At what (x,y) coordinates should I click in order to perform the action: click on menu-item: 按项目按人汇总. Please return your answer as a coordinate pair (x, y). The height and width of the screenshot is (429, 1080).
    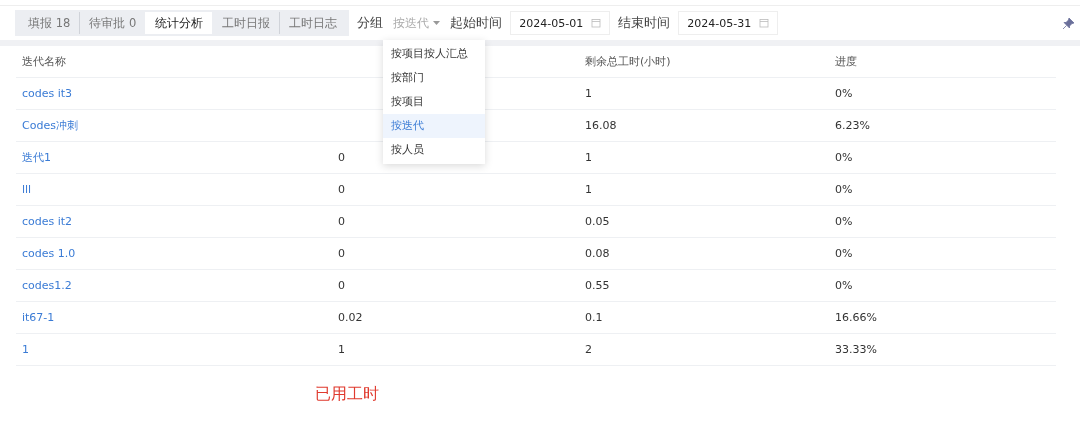
    Looking at the image, I should click on (434, 53).